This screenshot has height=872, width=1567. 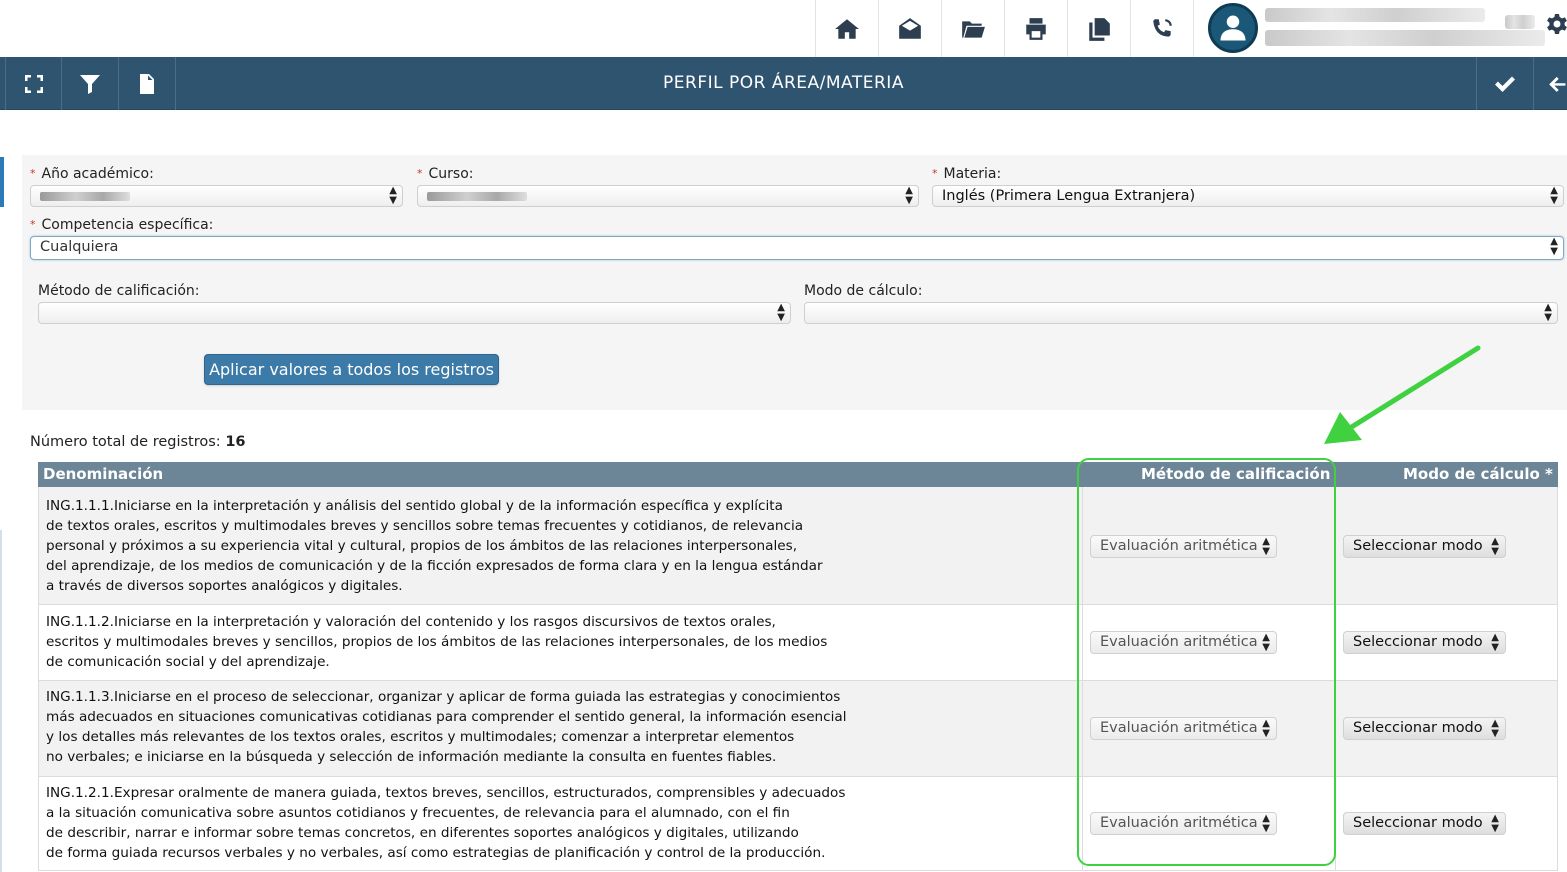 What do you see at coordinates (797, 248) in the screenshot?
I see `competence-select: Cualquiera ▲ ▼` at bounding box center [797, 248].